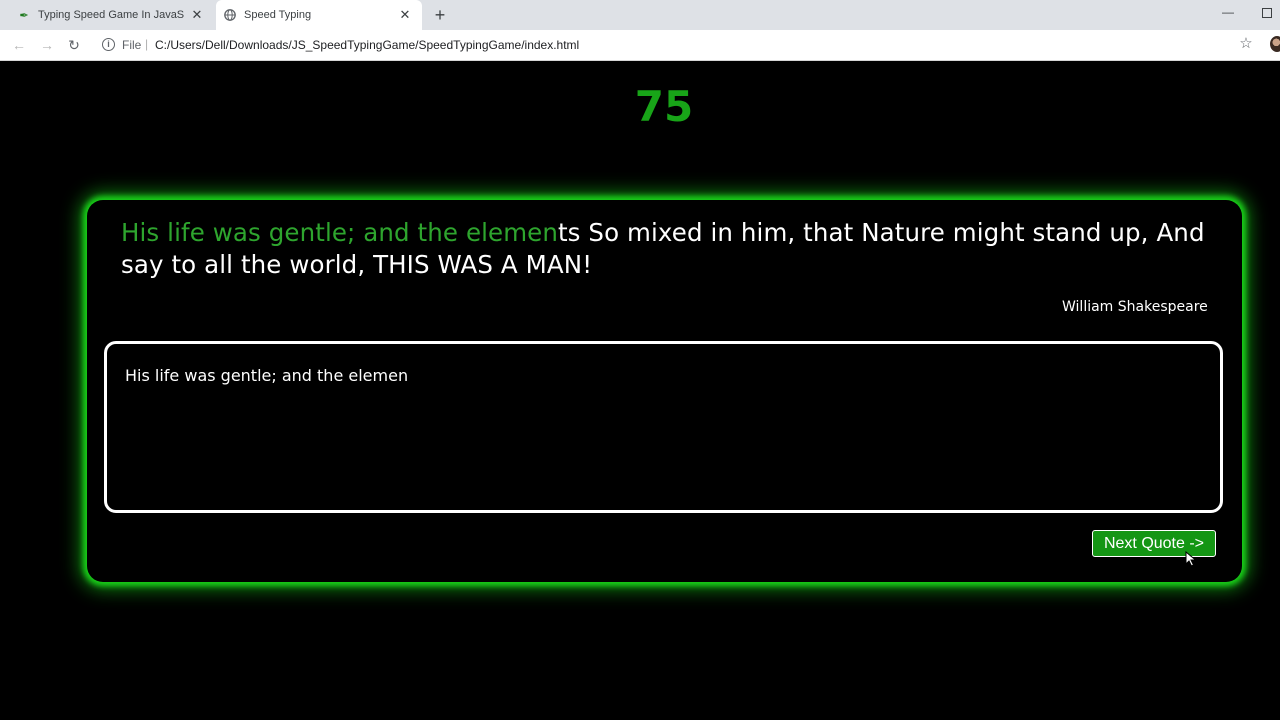 This screenshot has height=720, width=1280. I want to click on maximize-icon, so click(1267, 13).